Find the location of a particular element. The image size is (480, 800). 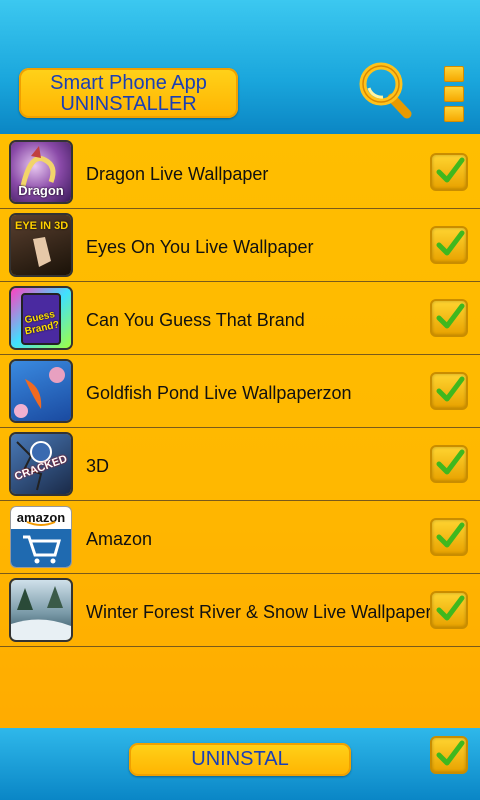

list-item: Dragon Dragon Live Wallpaper is located at coordinates (240, 172).